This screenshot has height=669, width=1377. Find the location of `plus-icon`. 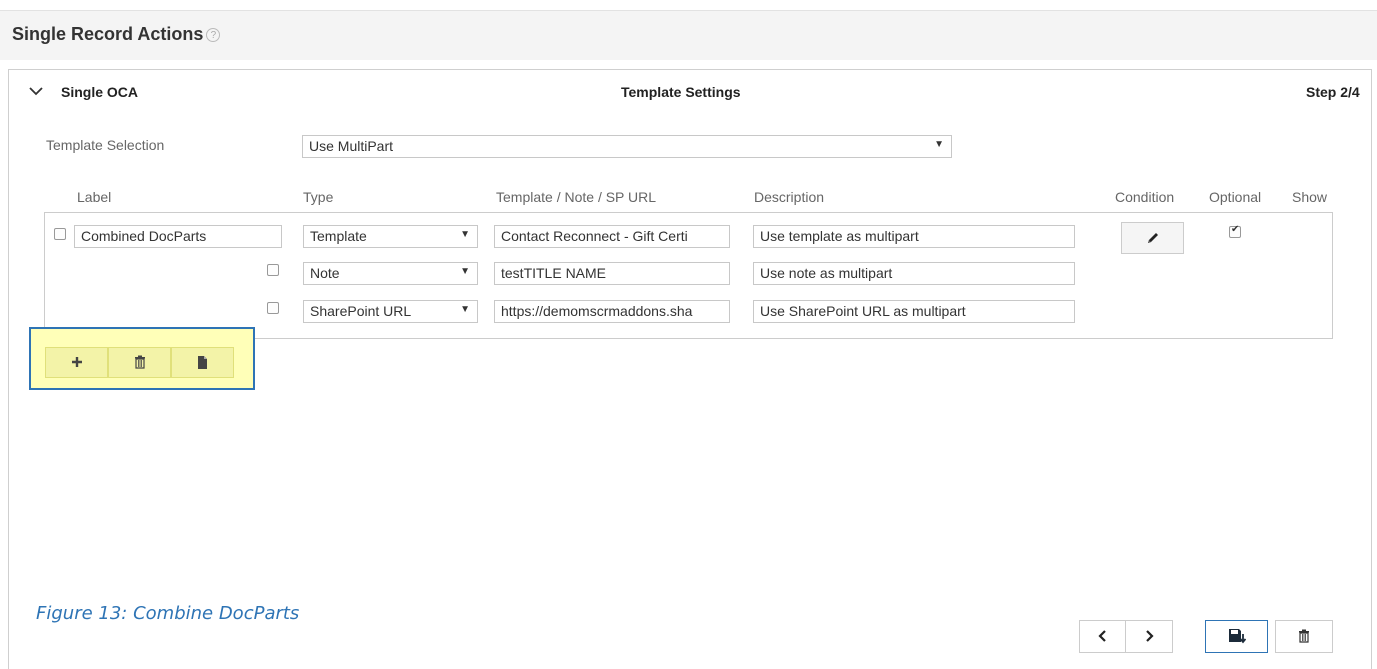

plus-icon is located at coordinates (76, 362).